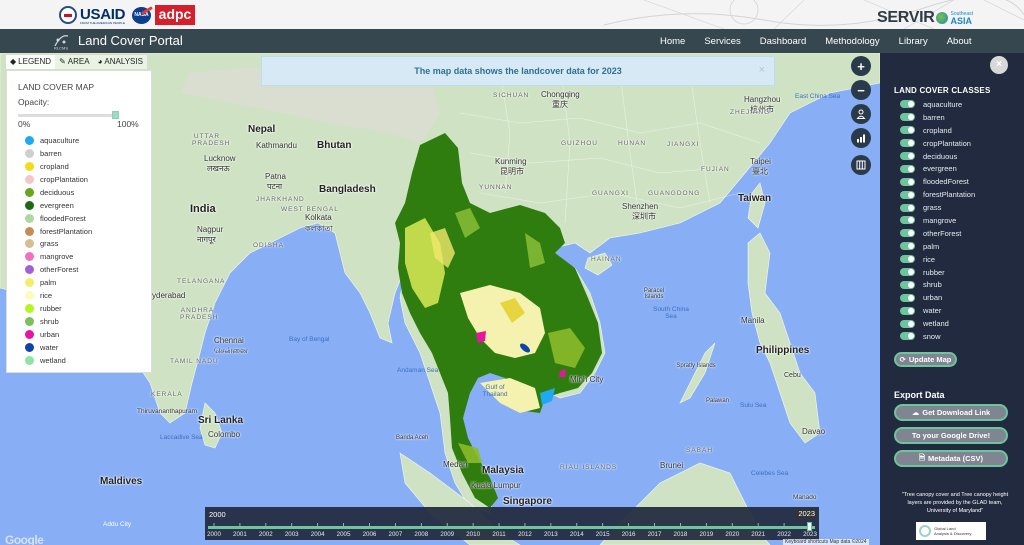  I want to click on timeline-year-label: 2020, so click(732, 534).